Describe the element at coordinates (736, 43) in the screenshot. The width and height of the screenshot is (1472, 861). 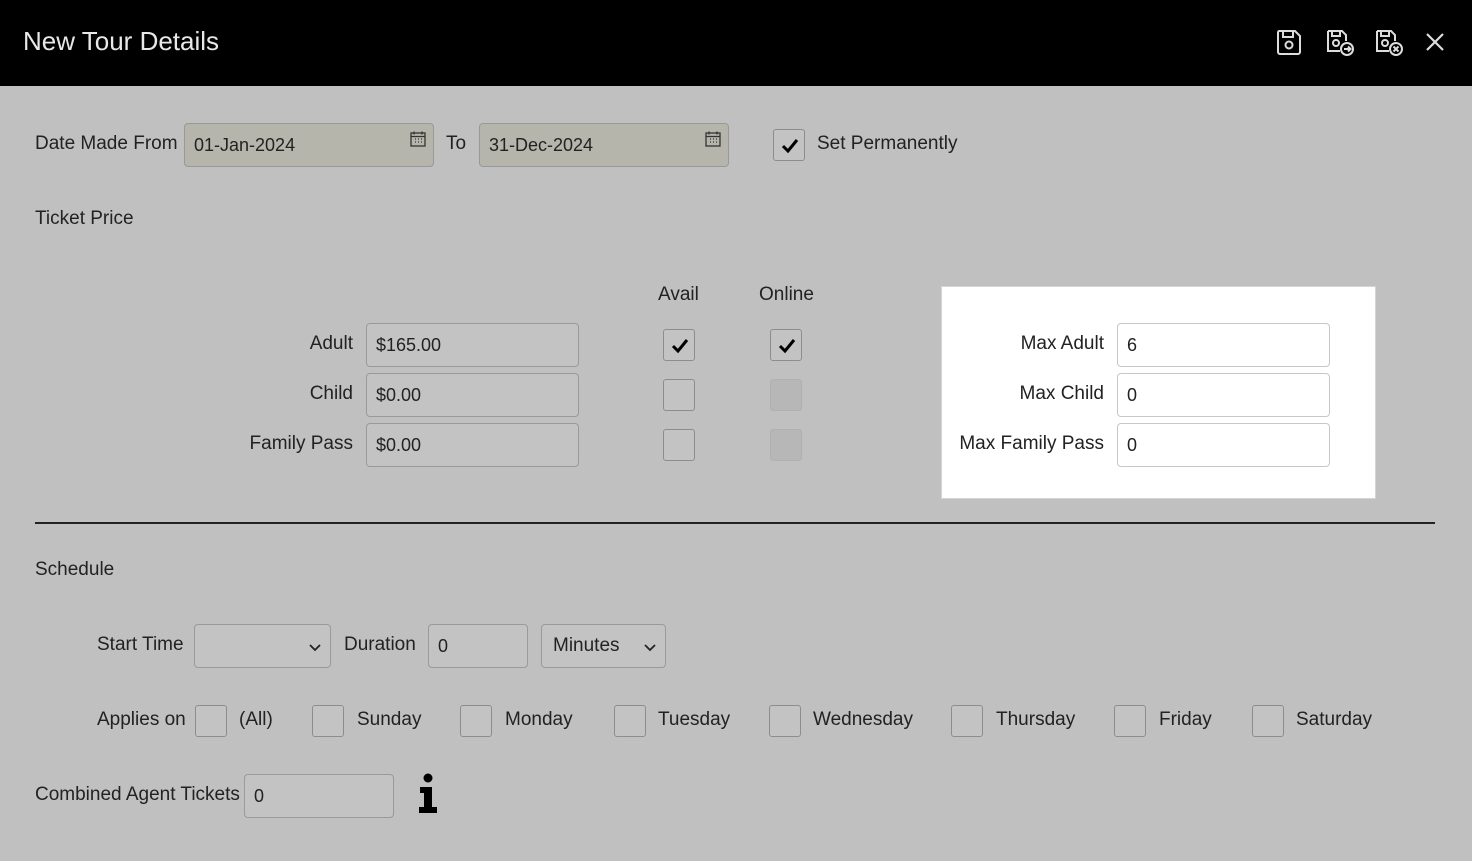
I see `title-bar: New Tour Details` at that location.